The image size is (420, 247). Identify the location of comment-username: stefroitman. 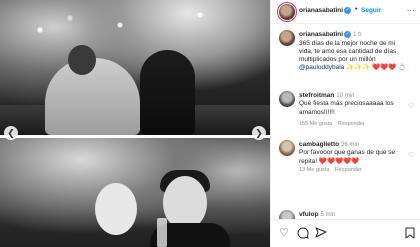
(316, 95).